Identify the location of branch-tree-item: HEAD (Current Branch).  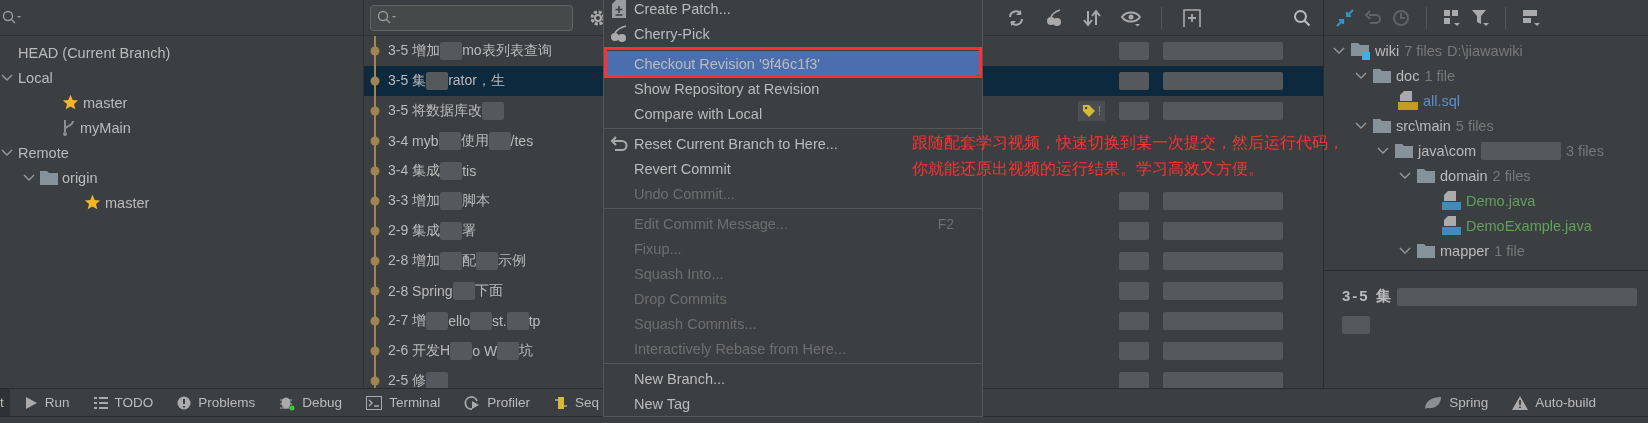
(94, 52).